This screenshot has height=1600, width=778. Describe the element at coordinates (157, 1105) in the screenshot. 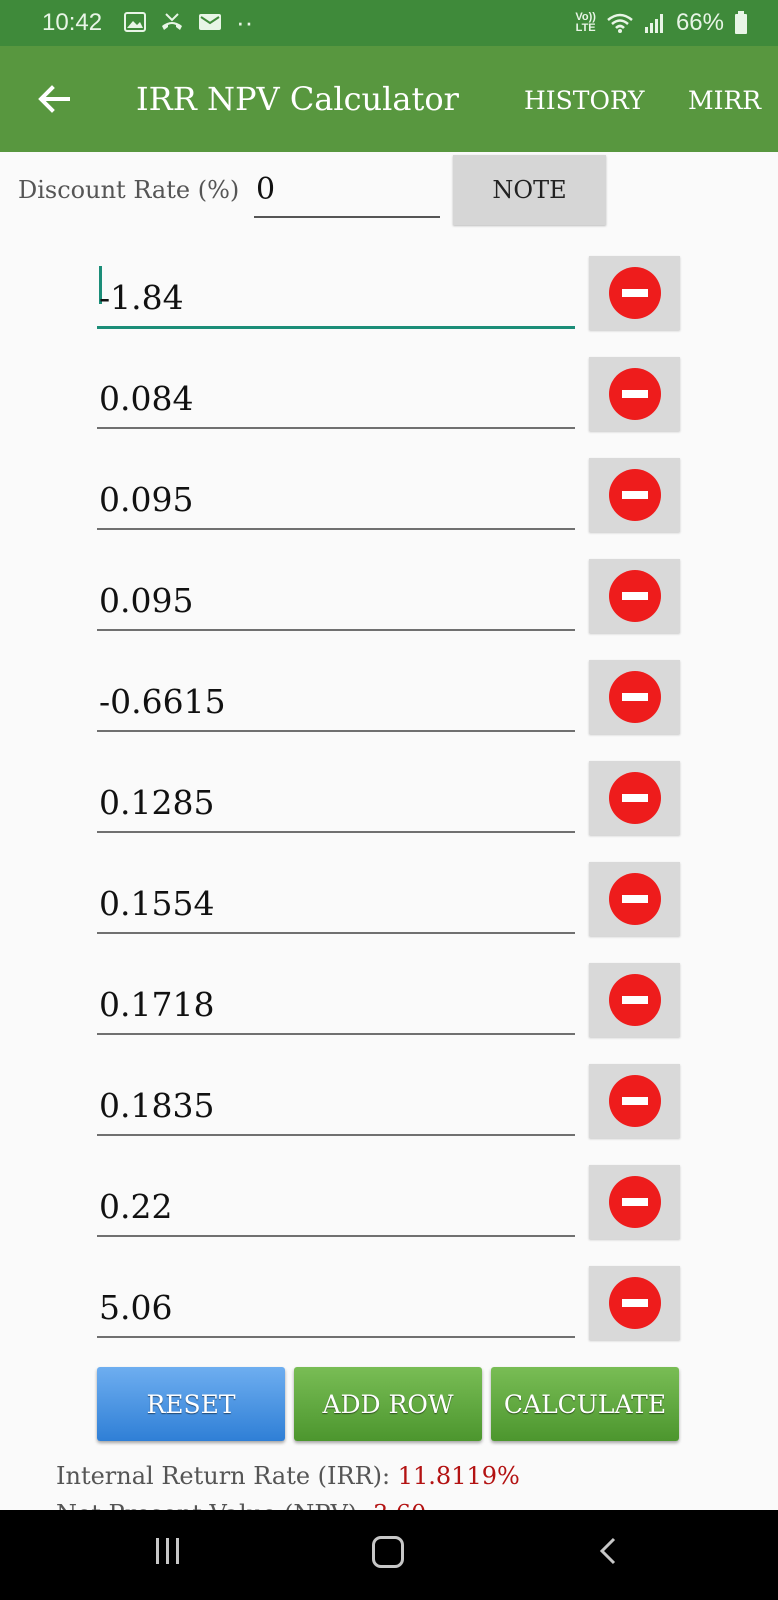

I see `cash-flow-value: 0.1835` at that location.